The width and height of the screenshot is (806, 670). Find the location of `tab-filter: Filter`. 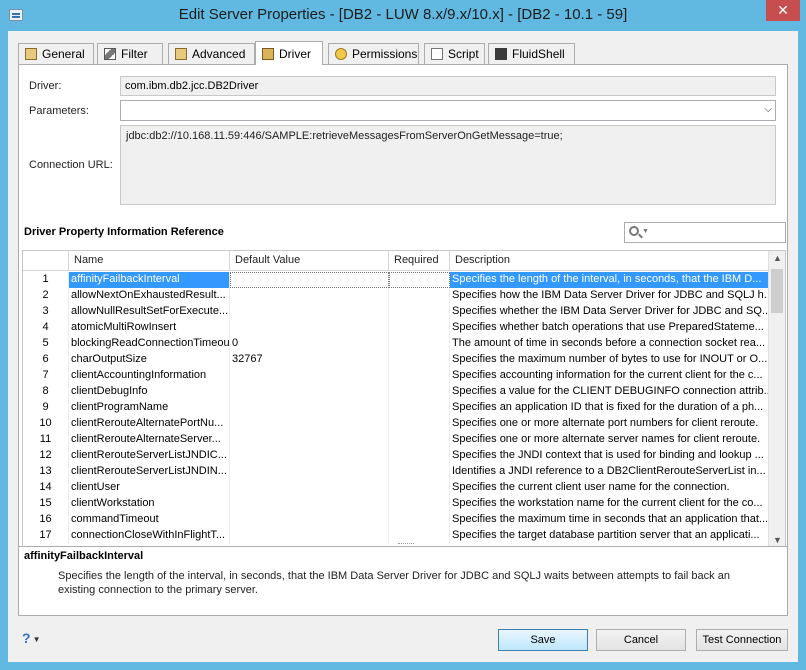

tab-filter: Filter is located at coordinates (130, 53).